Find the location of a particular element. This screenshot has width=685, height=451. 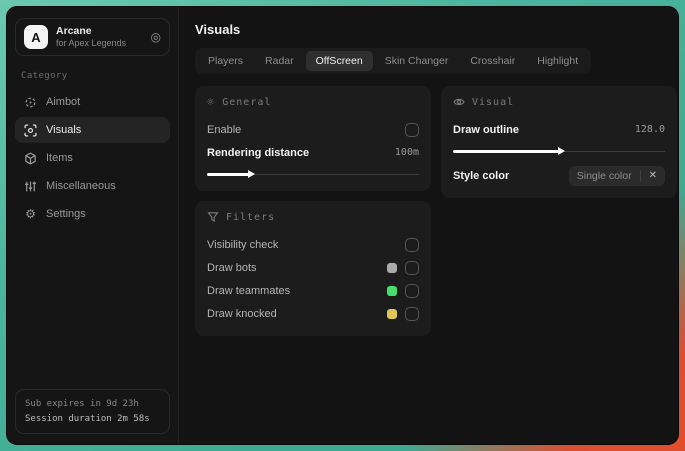

target-icon: ◎ is located at coordinates (156, 37).